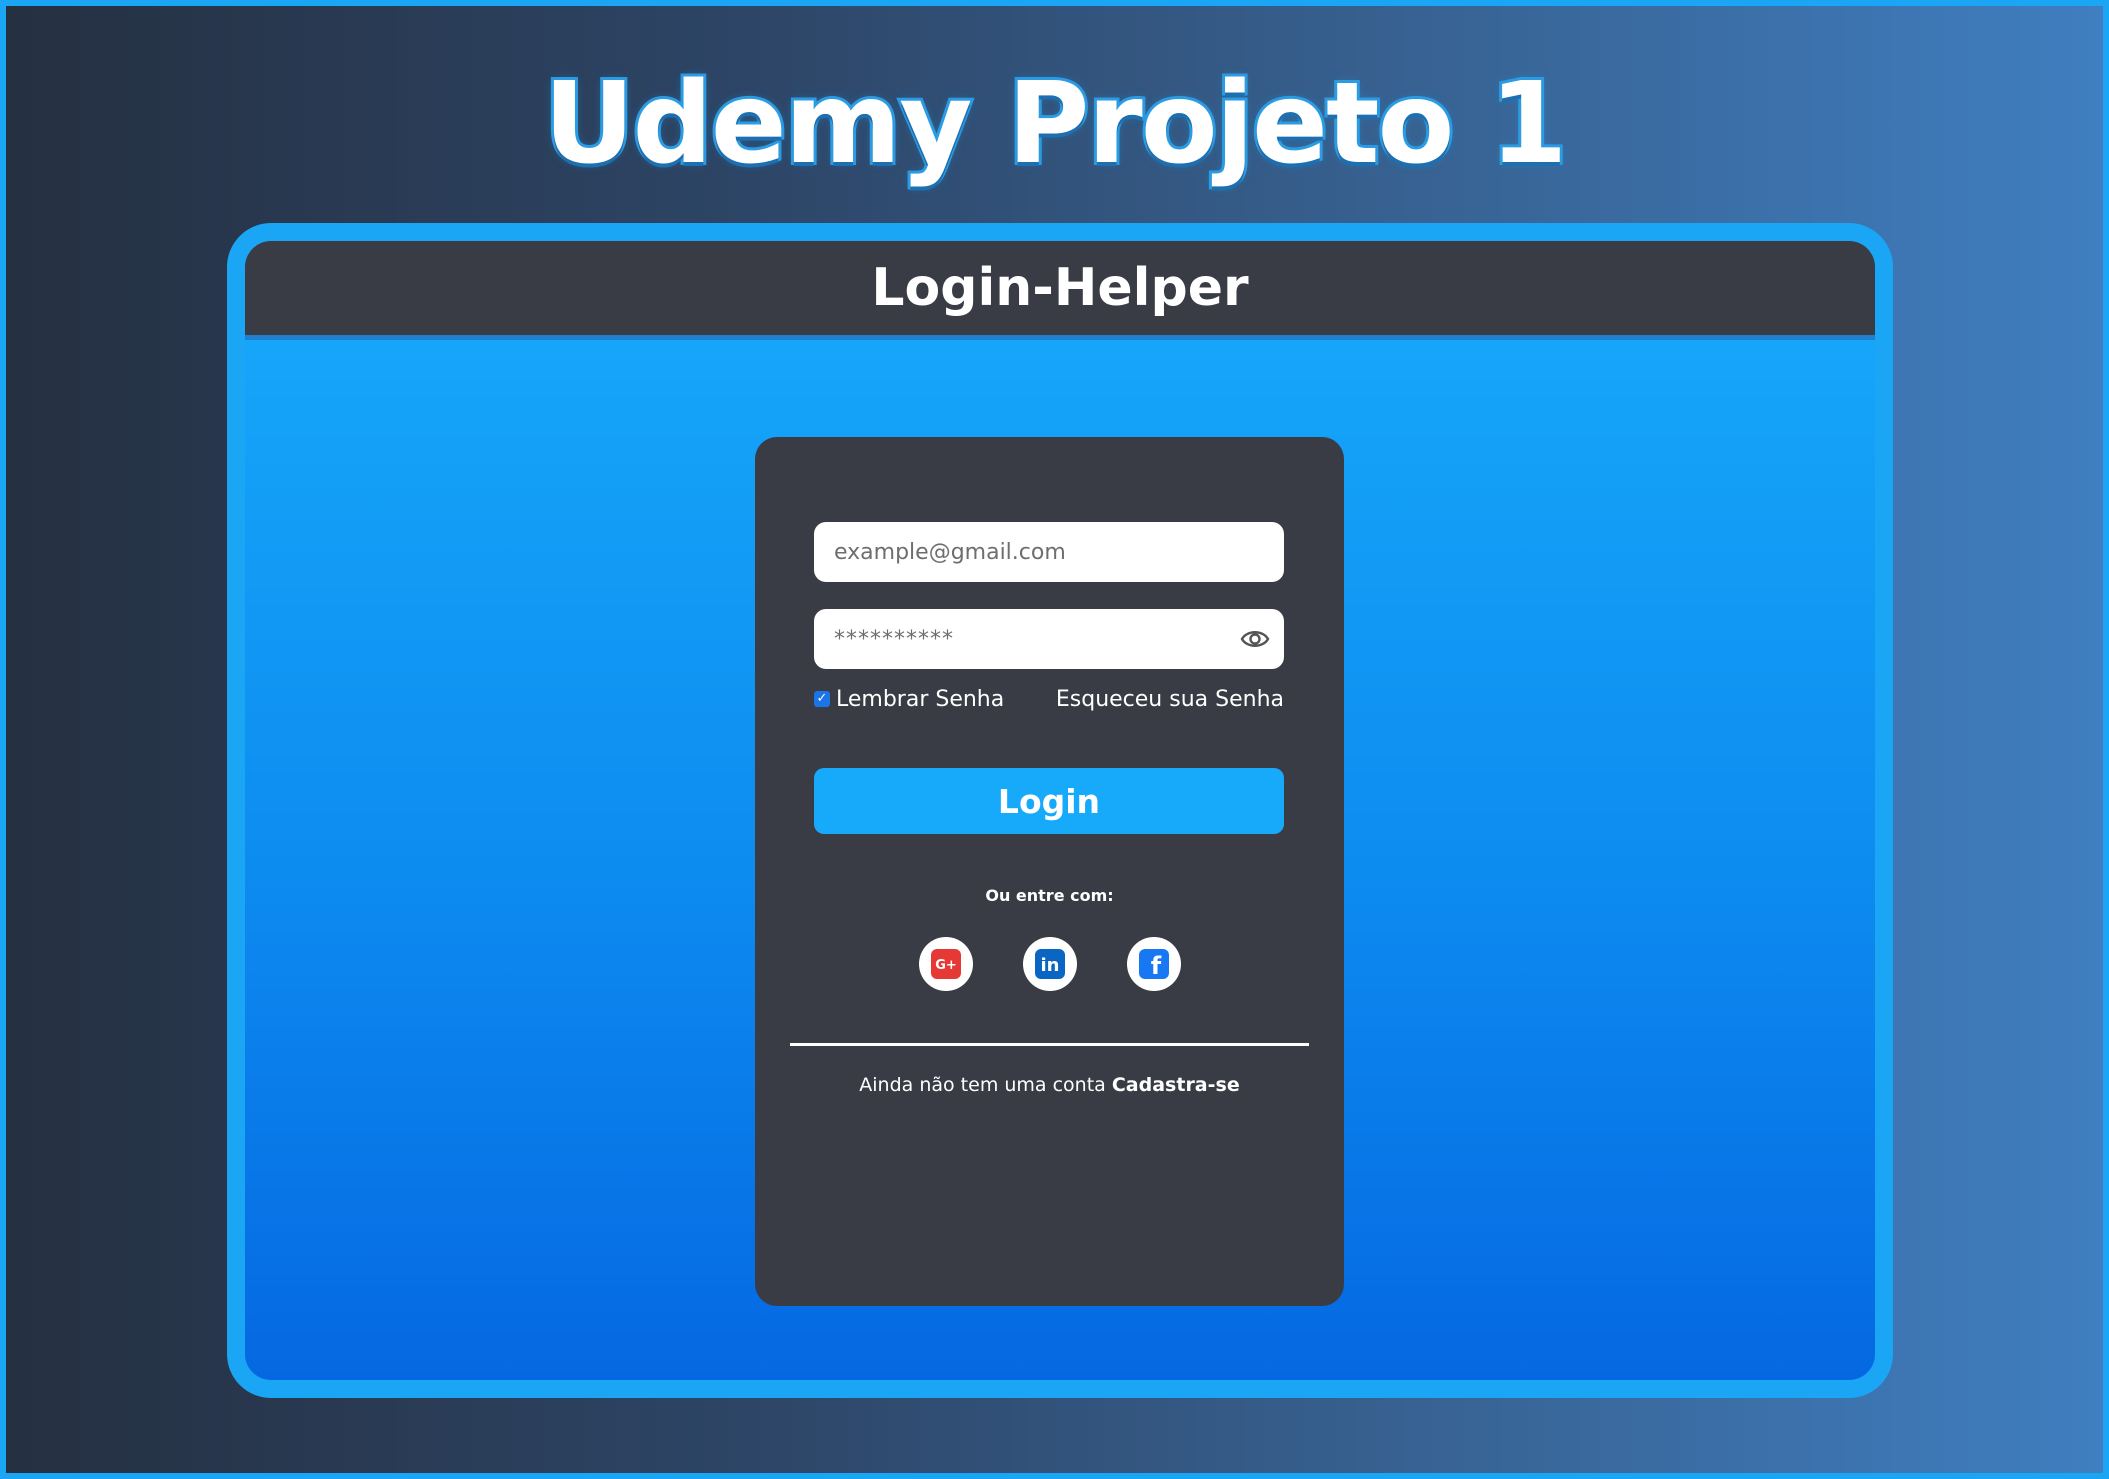 The image size is (2109, 1479). Describe the element at coordinates (1049, 1044) in the screenshot. I see `divider` at that location.